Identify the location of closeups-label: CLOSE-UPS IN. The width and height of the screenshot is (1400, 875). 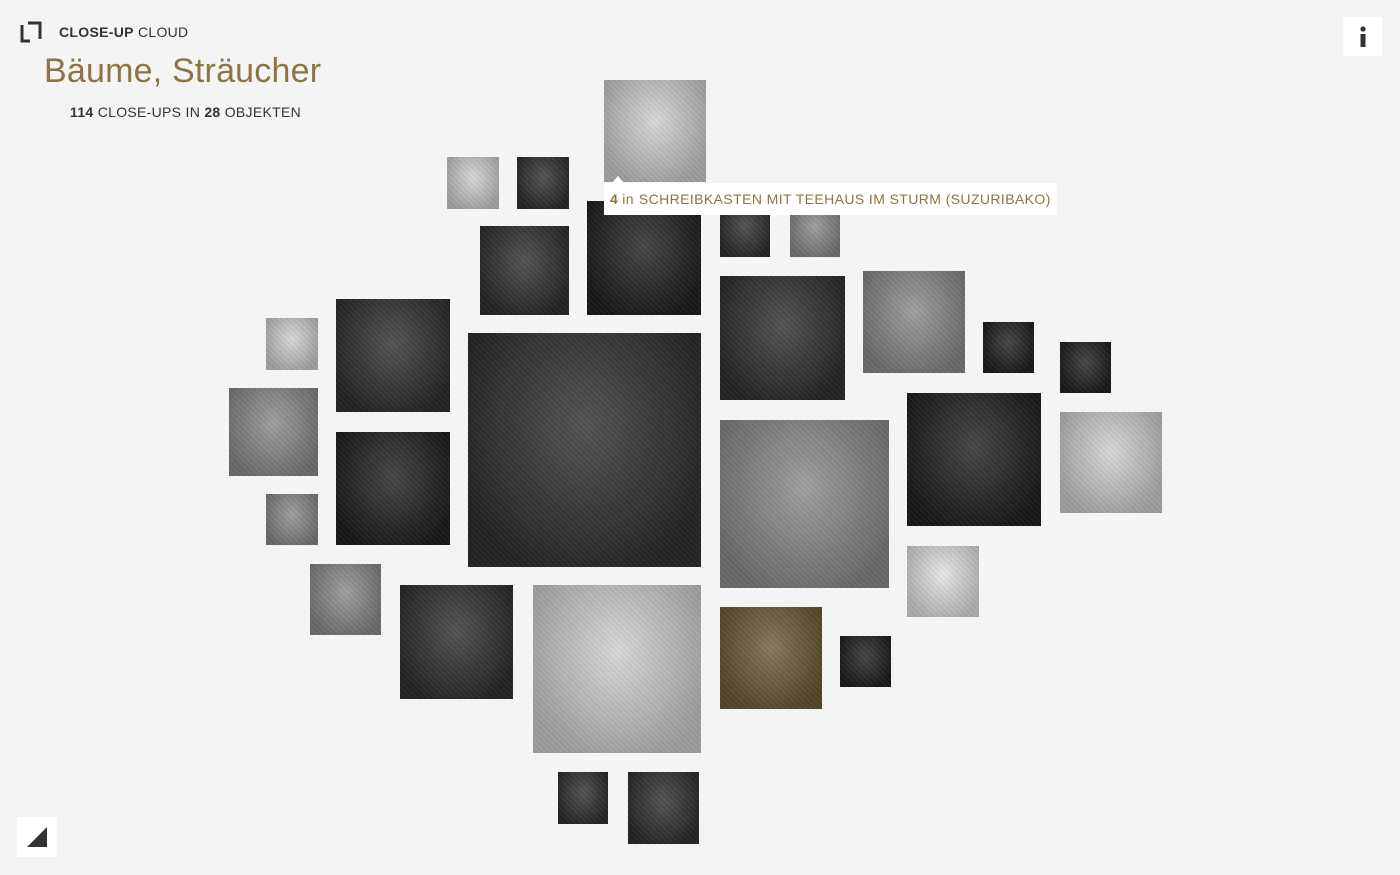
(149, 112).